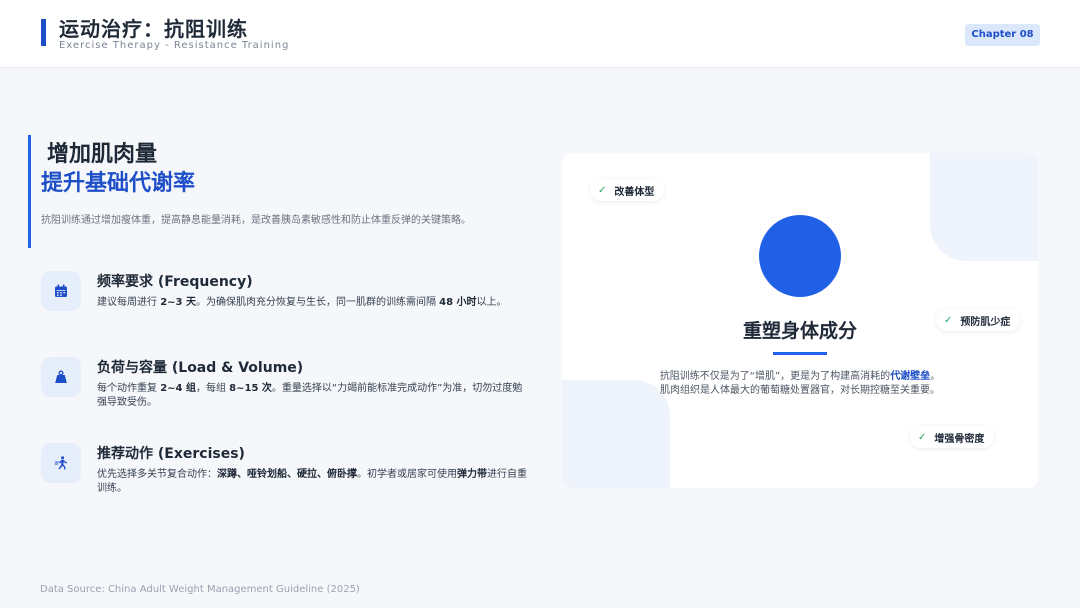  Describe the element at coordinates (102, 154) in the screenshot. I see `heading-primary: 增加肌肉量` at that location.